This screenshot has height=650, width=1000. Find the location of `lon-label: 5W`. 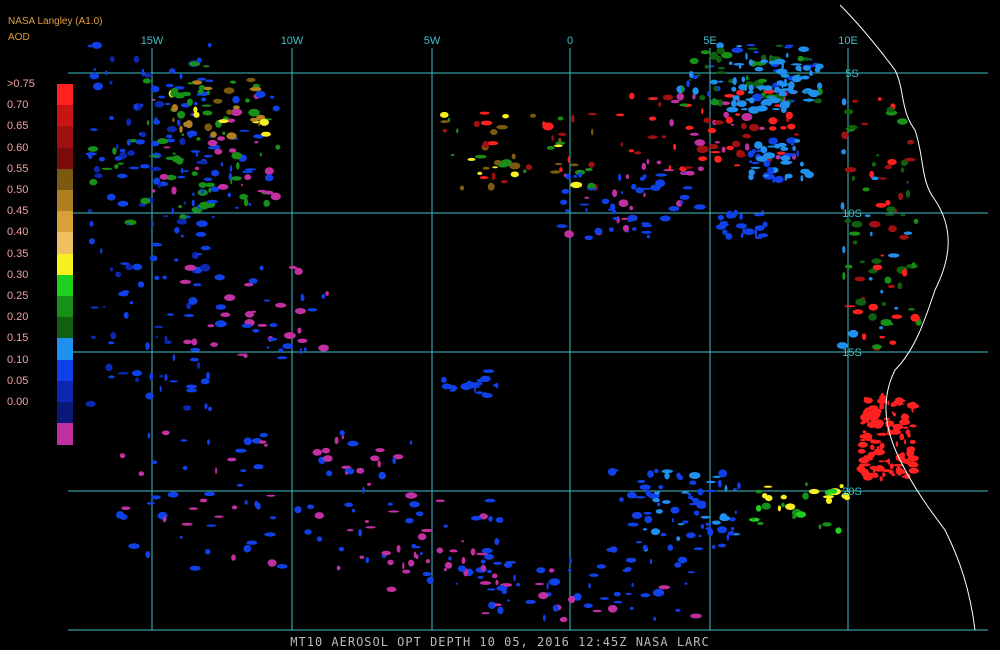

lon-label: 5W is located at coordinates (432, 41).